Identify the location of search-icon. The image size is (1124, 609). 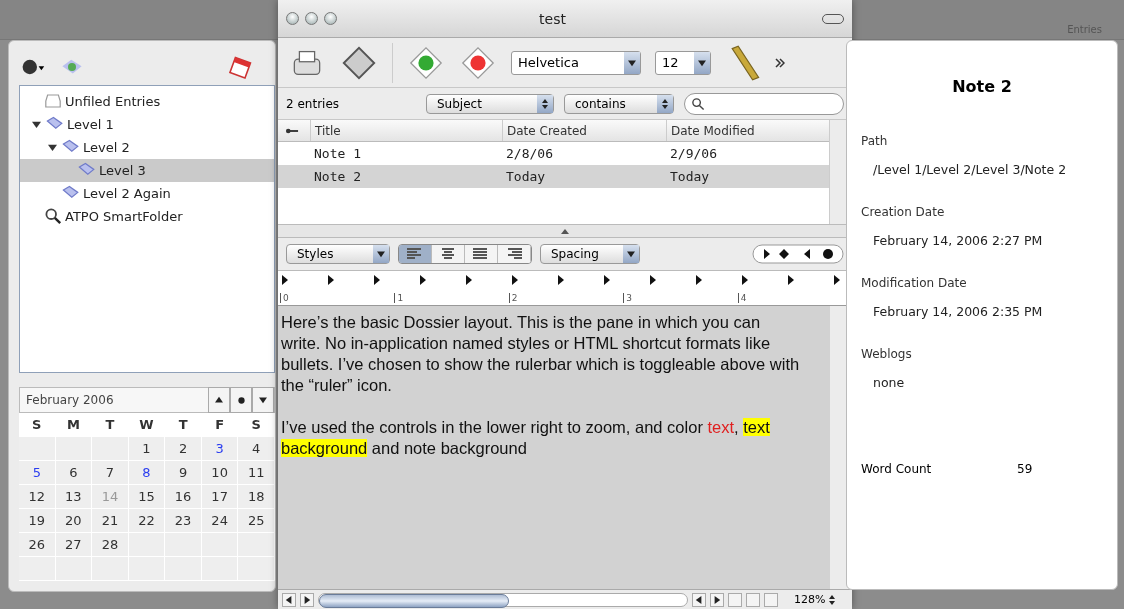
(698, 103).